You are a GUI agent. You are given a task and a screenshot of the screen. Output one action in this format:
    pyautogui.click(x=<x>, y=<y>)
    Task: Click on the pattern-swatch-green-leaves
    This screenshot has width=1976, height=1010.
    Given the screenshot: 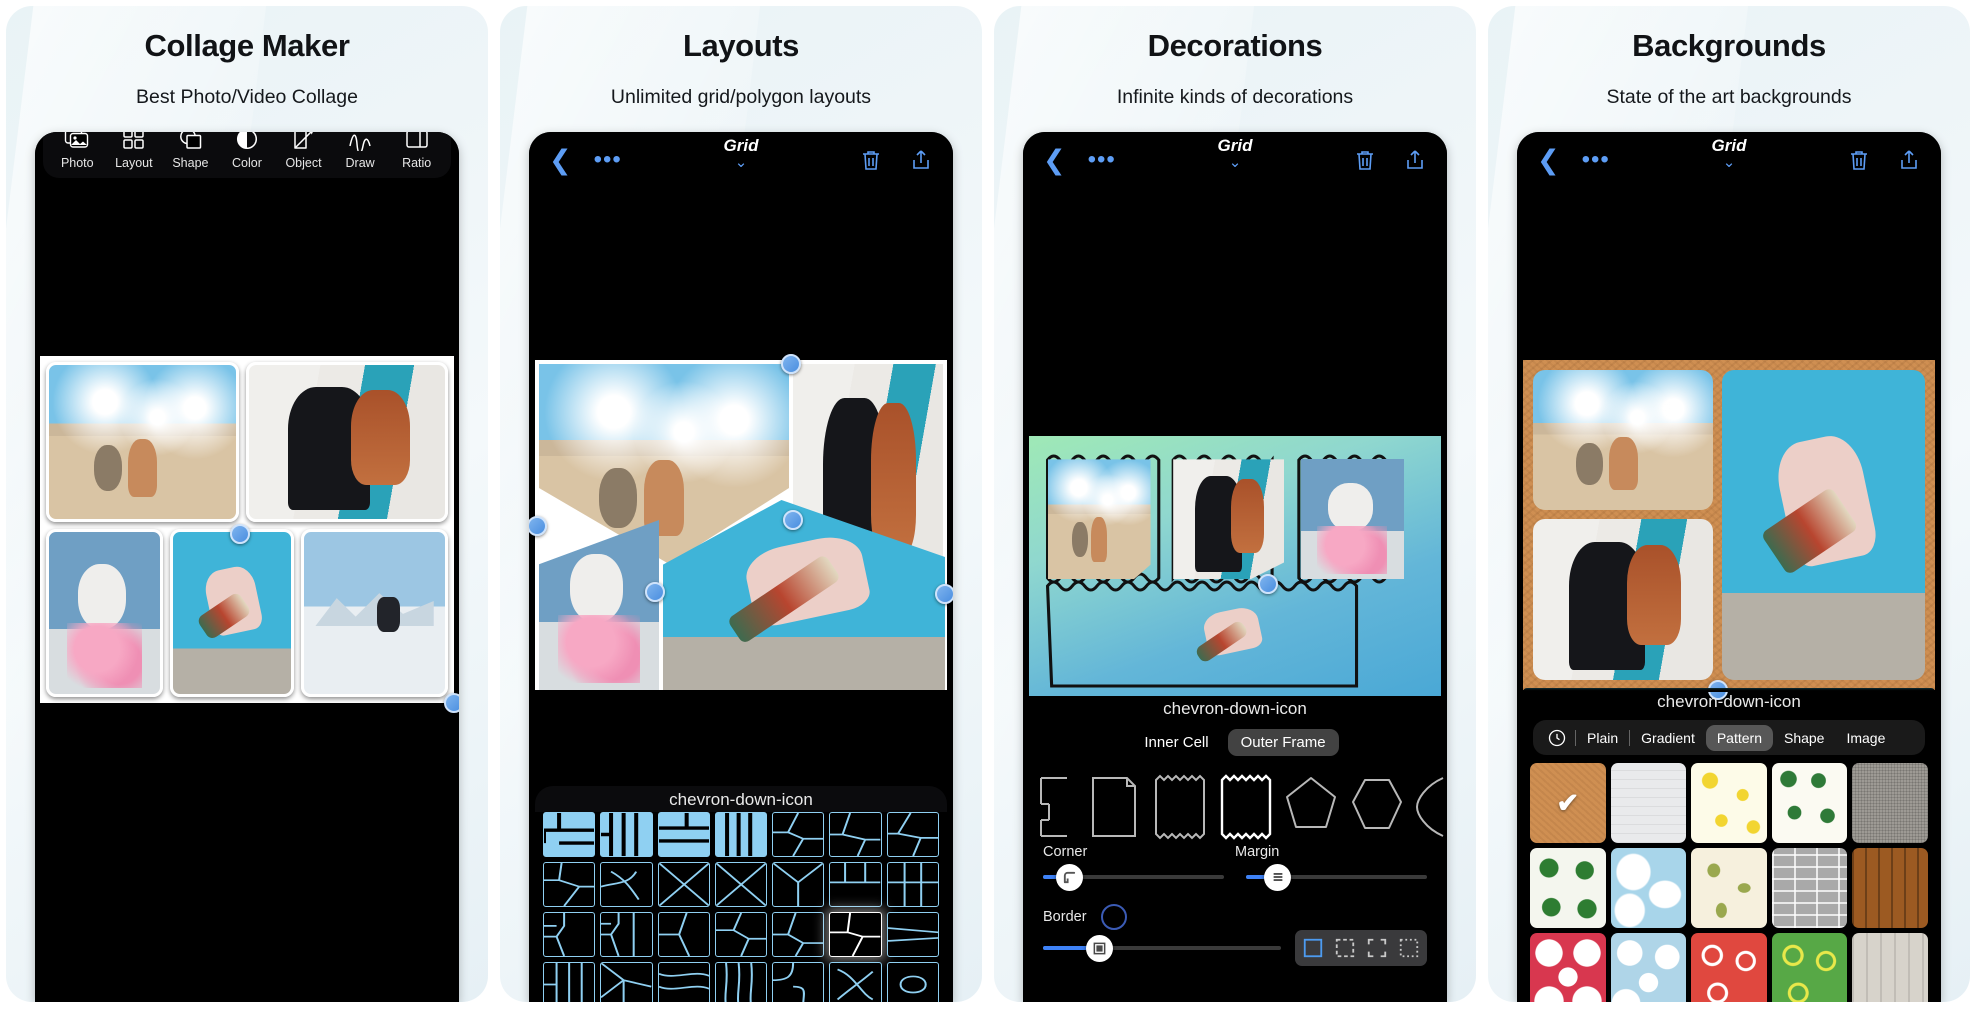 What is the action you would take?
    pyautogui.click(x=1568, y=888)
    